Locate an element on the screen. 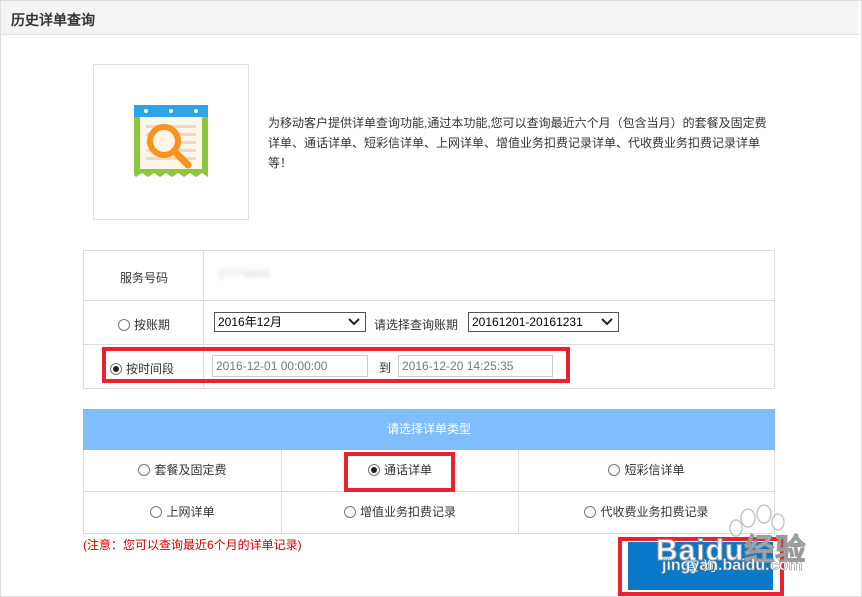  by-period-radio is located at coordinates (123, 325).